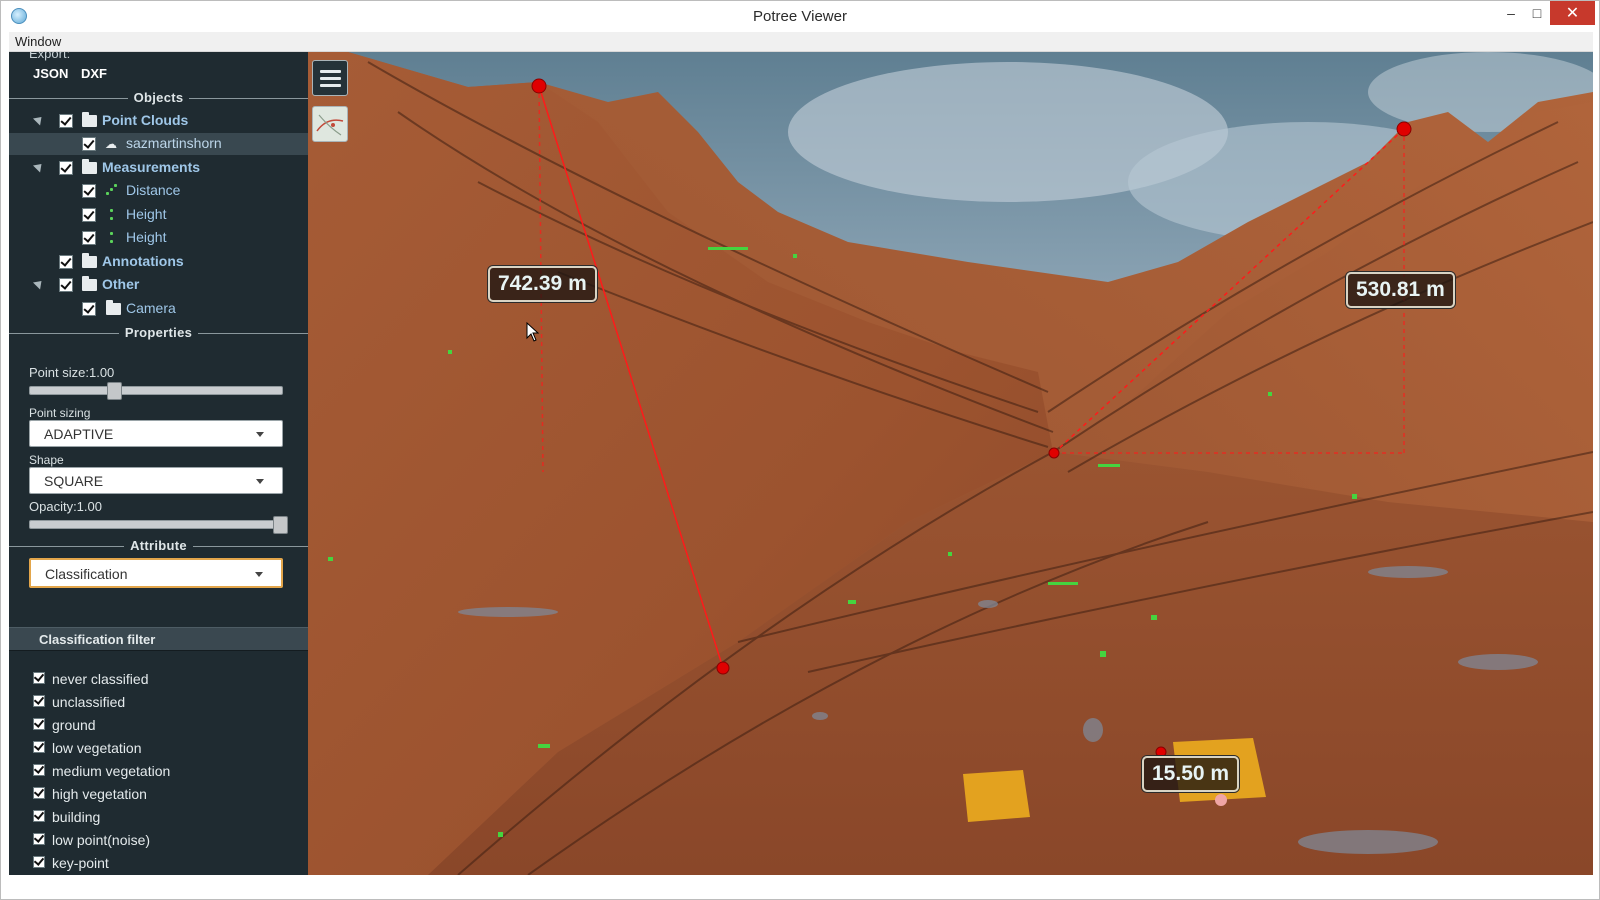 The width and height of the screenshot is (1600, 900). Describe the element at coordinates (111, 144) in the screenshot. I see `cloud-icon: ☁` at that location.